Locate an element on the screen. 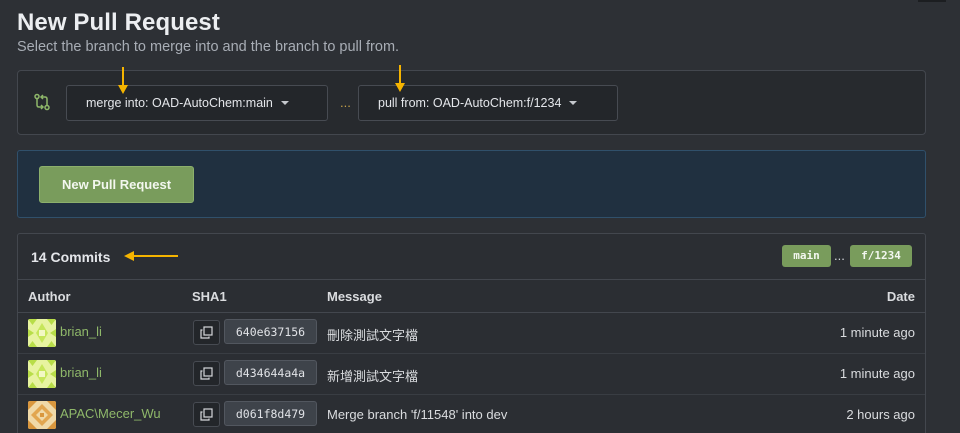 This screenshot has width=960, height=433. head-branch-tag: f/1234 is located at coordinates (881, 256).